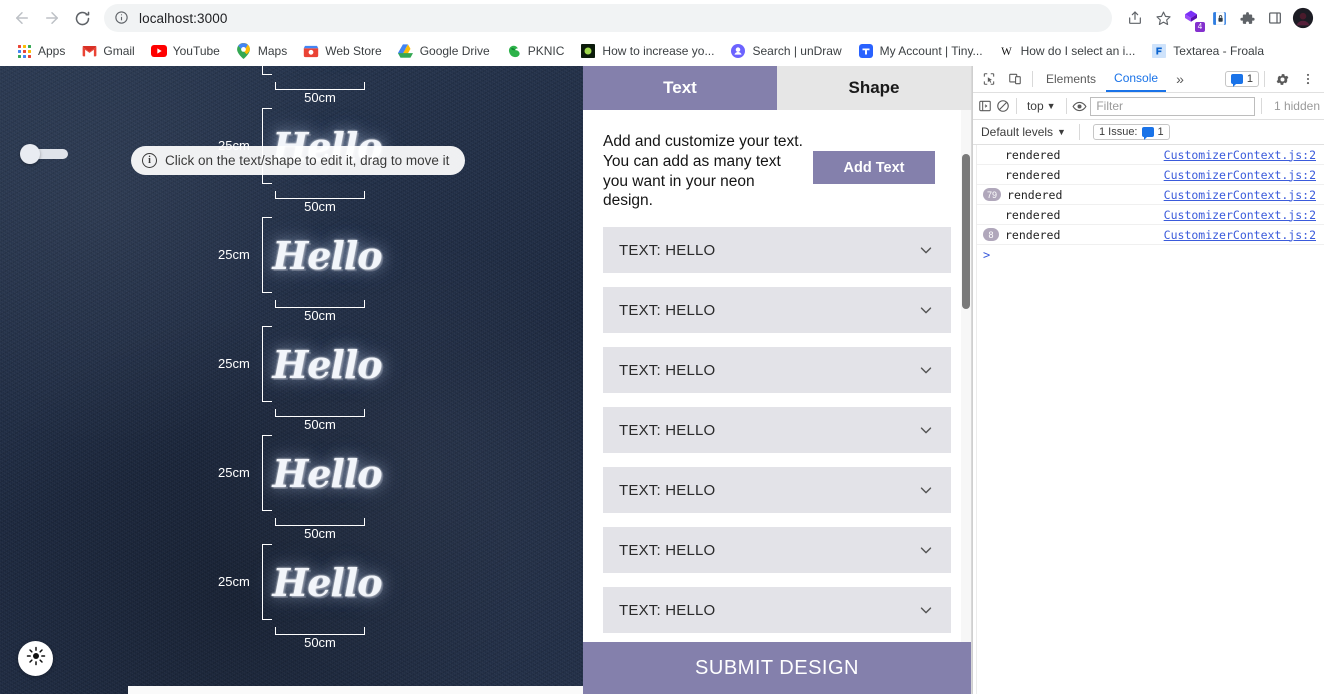  What do you see at coordinates (119, 51) in the screenshot?
I see `bookmark-label: Gmail` at bounding box center [119, 51].